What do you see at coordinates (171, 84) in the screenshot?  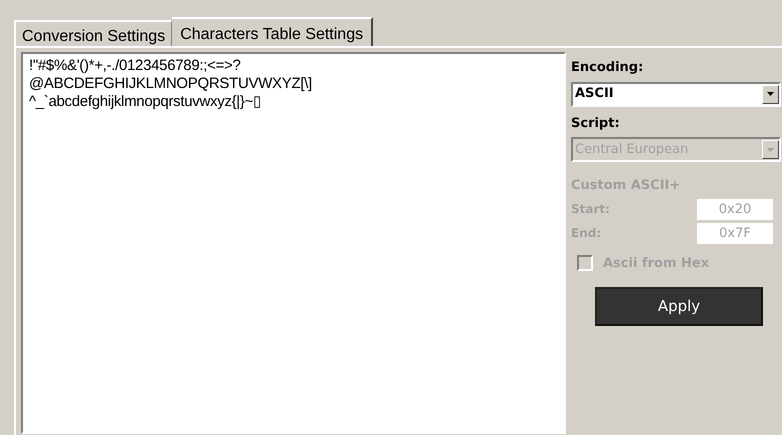 I see `character-line: @ABCDEFGHIJKLMNOPQRSTUVWXYZ[\]` at bounding box center [171, 84].